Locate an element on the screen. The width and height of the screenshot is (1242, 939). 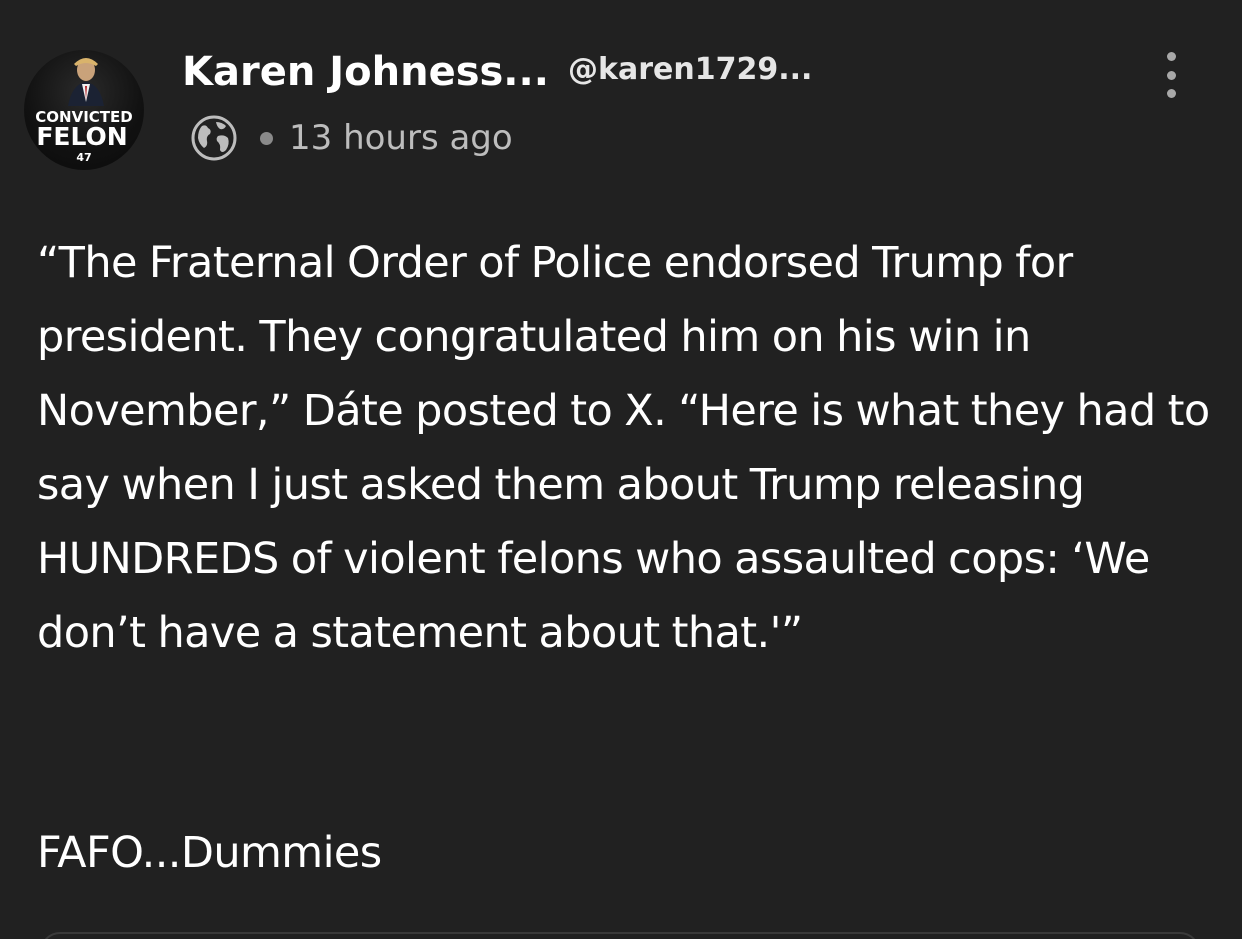
more-options-icon is located at coordinates (1171, 75).